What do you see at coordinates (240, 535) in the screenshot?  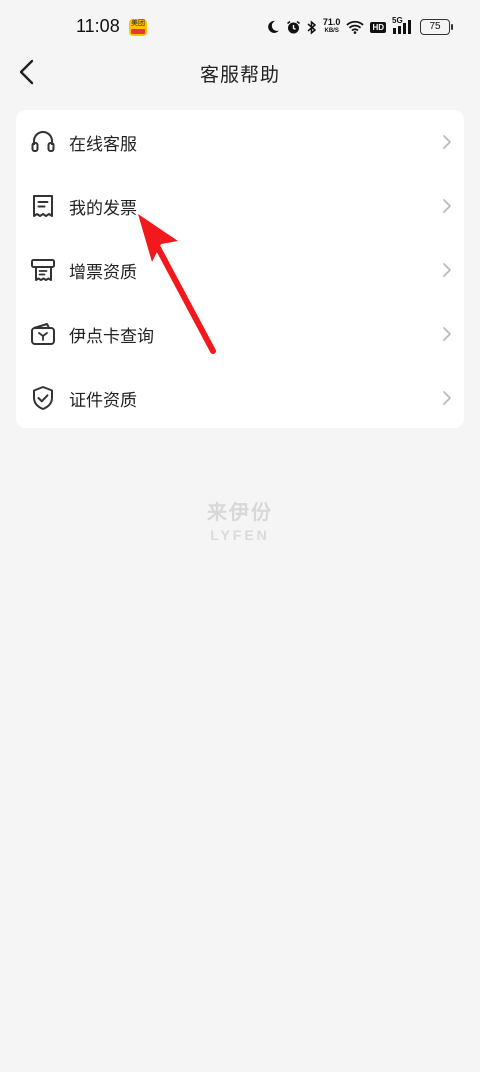 I see `watermark-english: LYFEN` at bounding box center [240, 535].